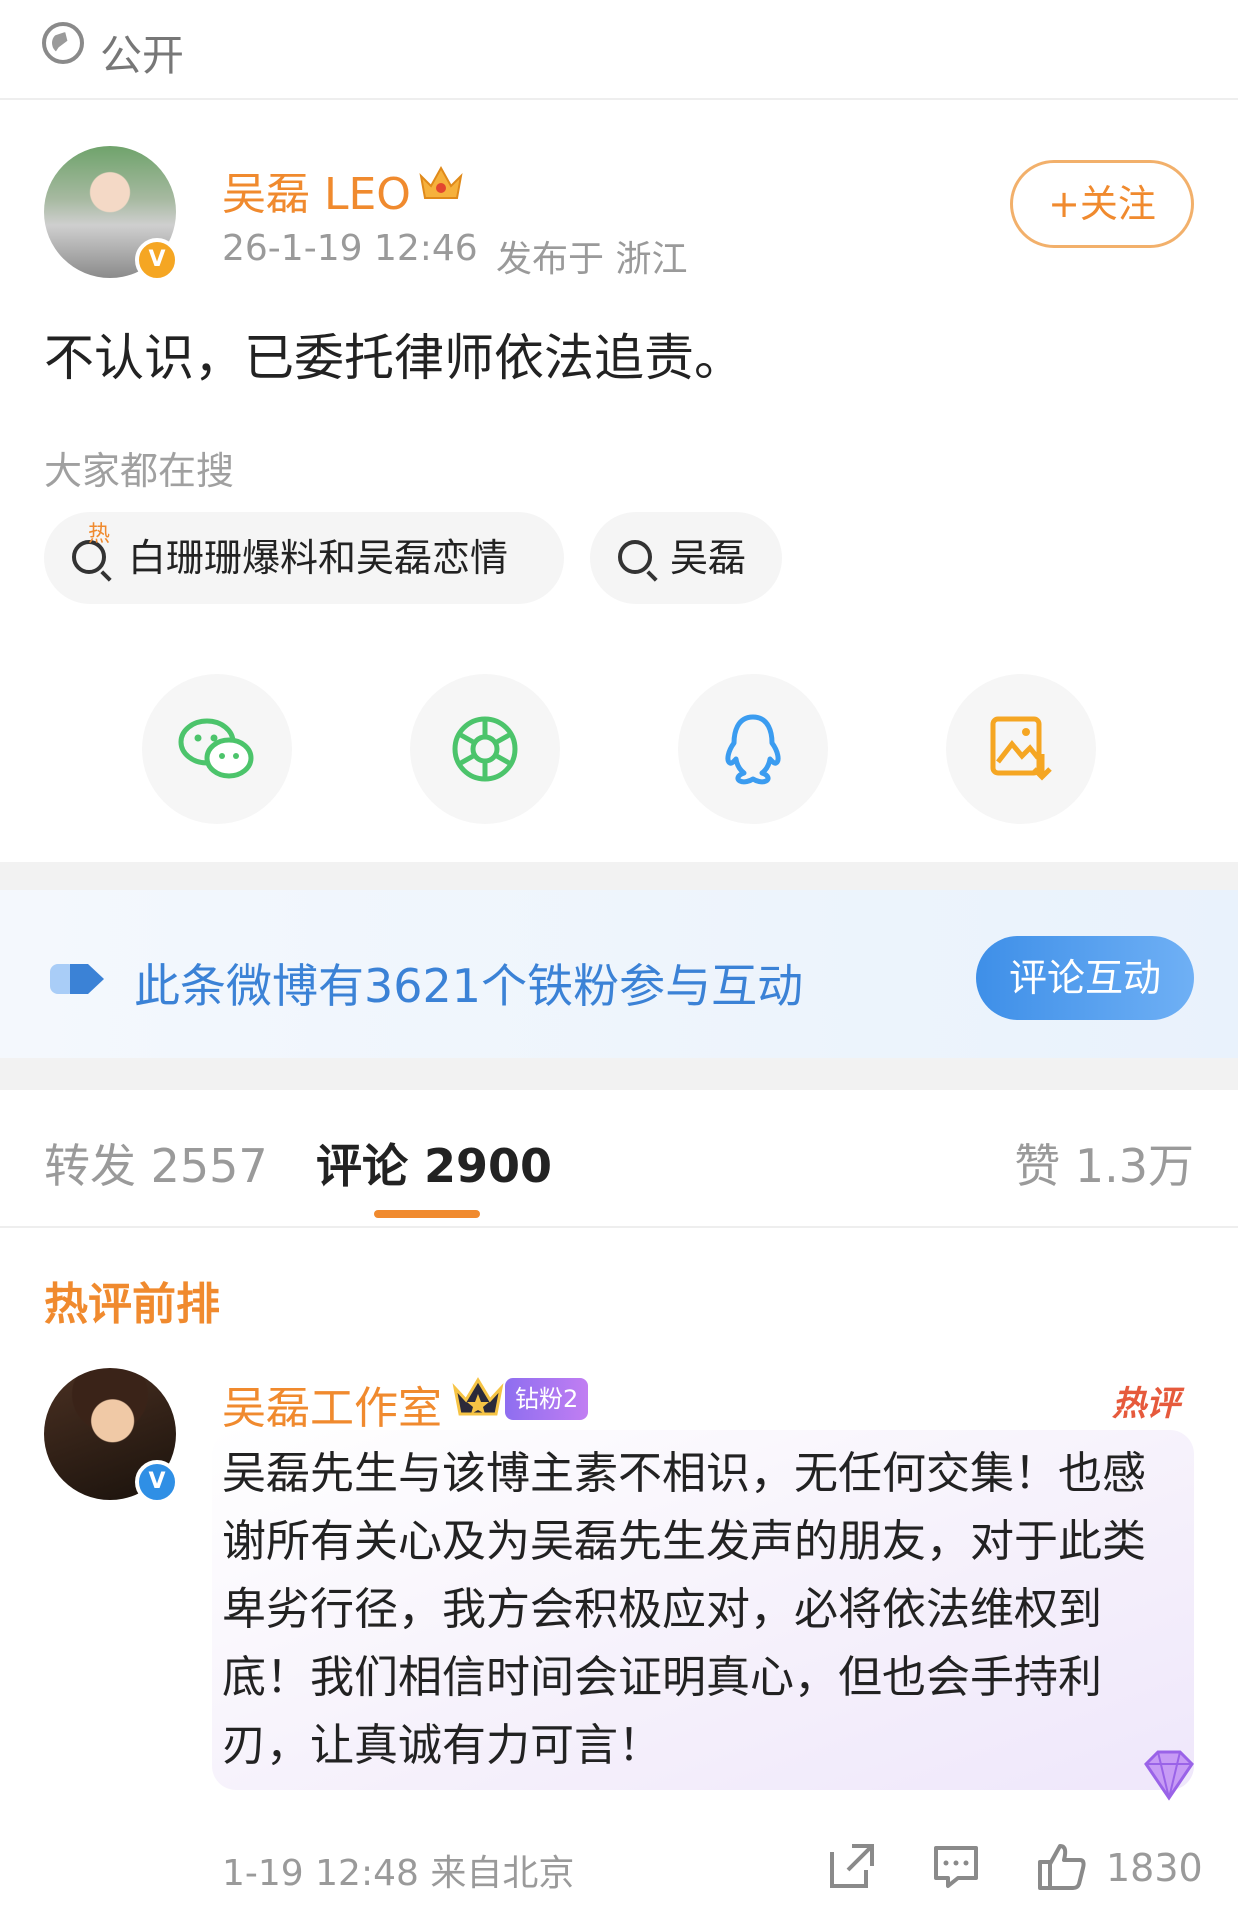 The image size is (1238, 1927). Describe the element at coordinates (156, 1163) in the screenshot. I see `tab-repost: 转发 2557` at that location.